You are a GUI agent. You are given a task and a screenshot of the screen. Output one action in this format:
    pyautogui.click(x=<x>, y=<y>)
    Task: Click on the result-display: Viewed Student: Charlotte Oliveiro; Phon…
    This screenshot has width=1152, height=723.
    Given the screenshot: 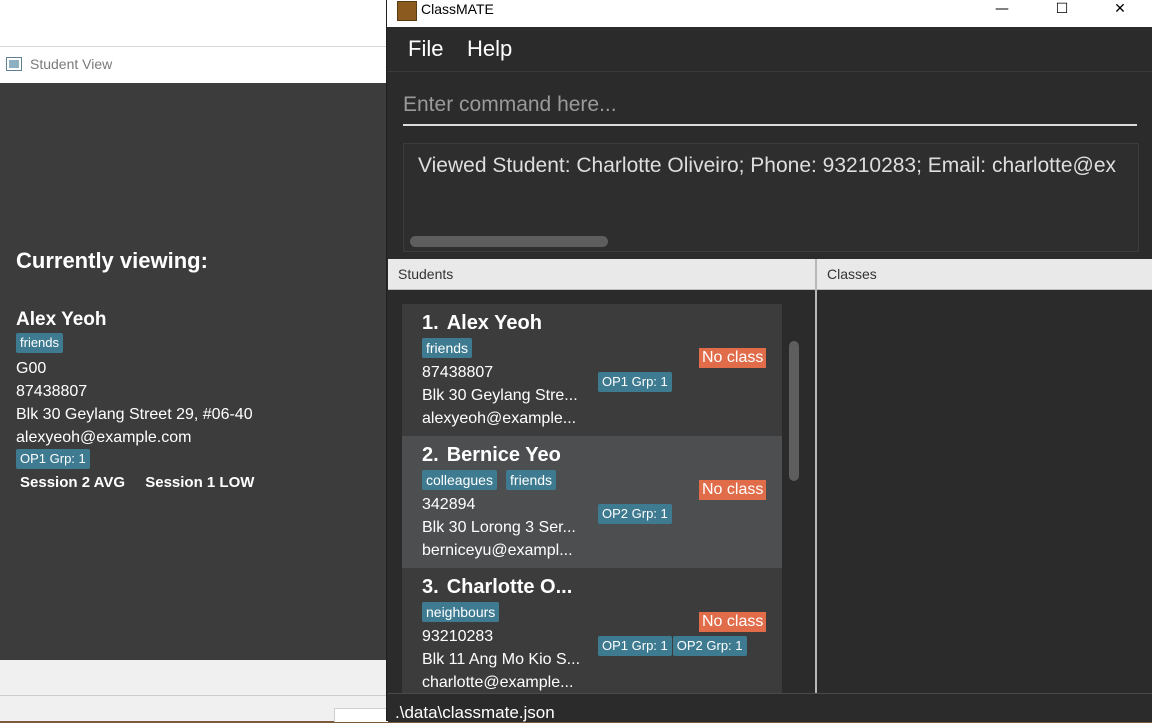 What is the action you would take?
    pyautogui.click(x=771, y=197)
    